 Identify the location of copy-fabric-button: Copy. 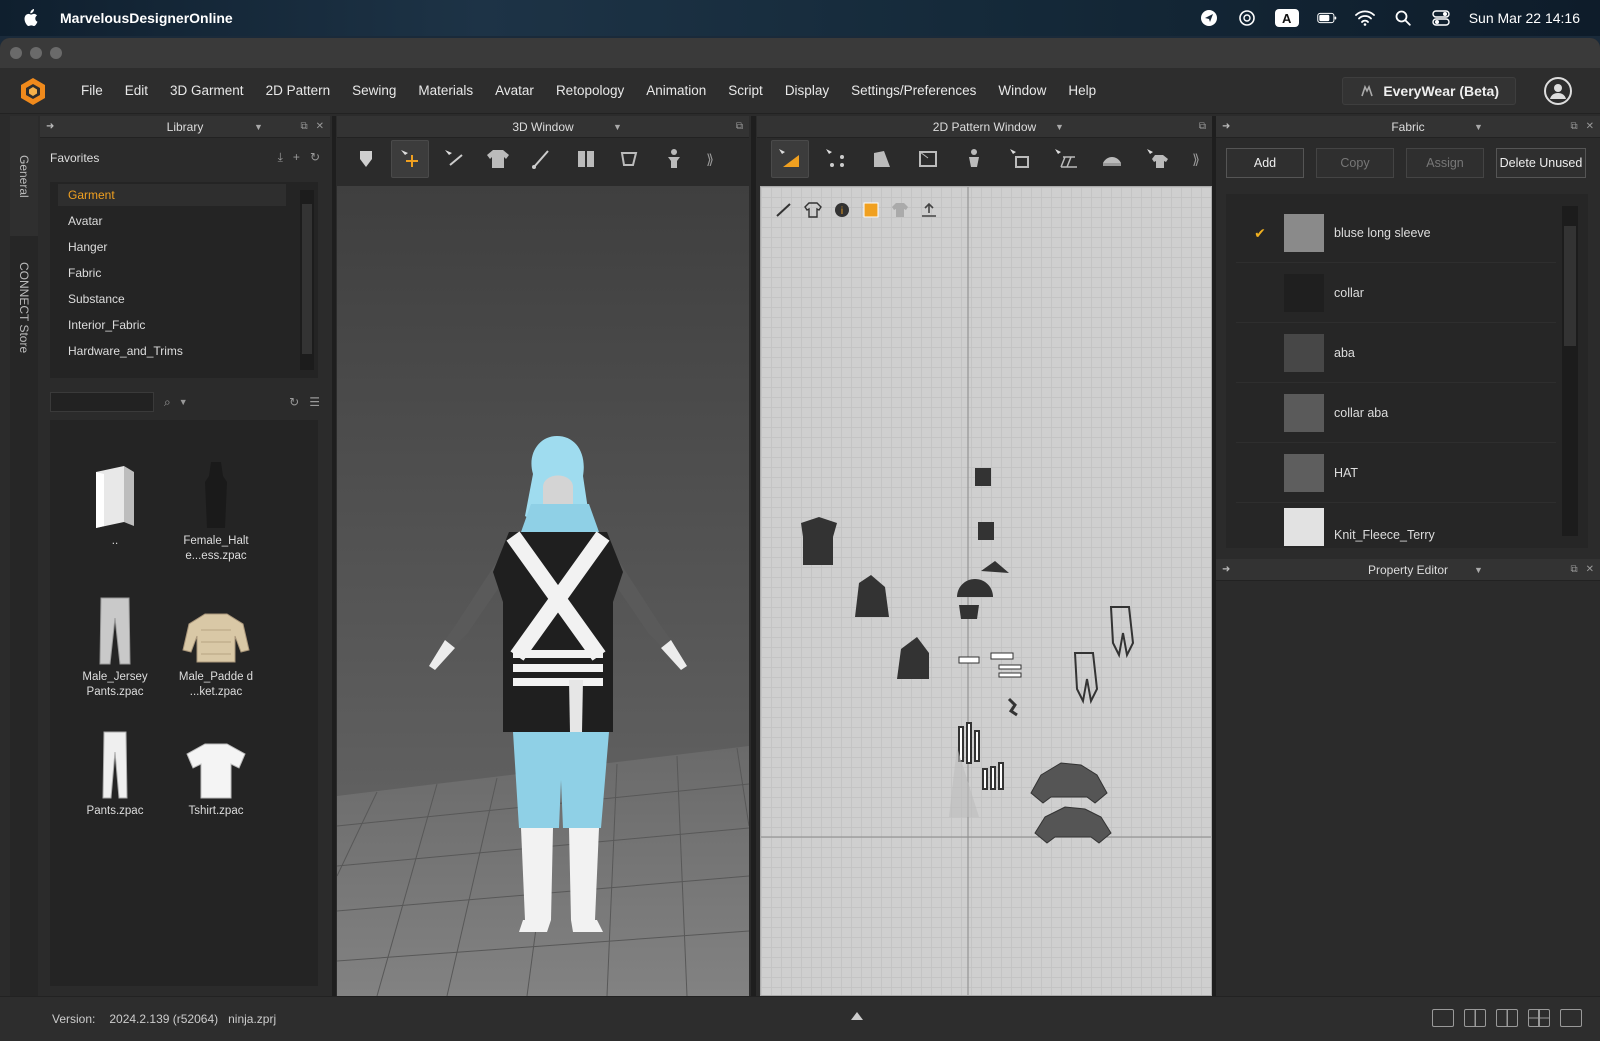
(1355, 163).